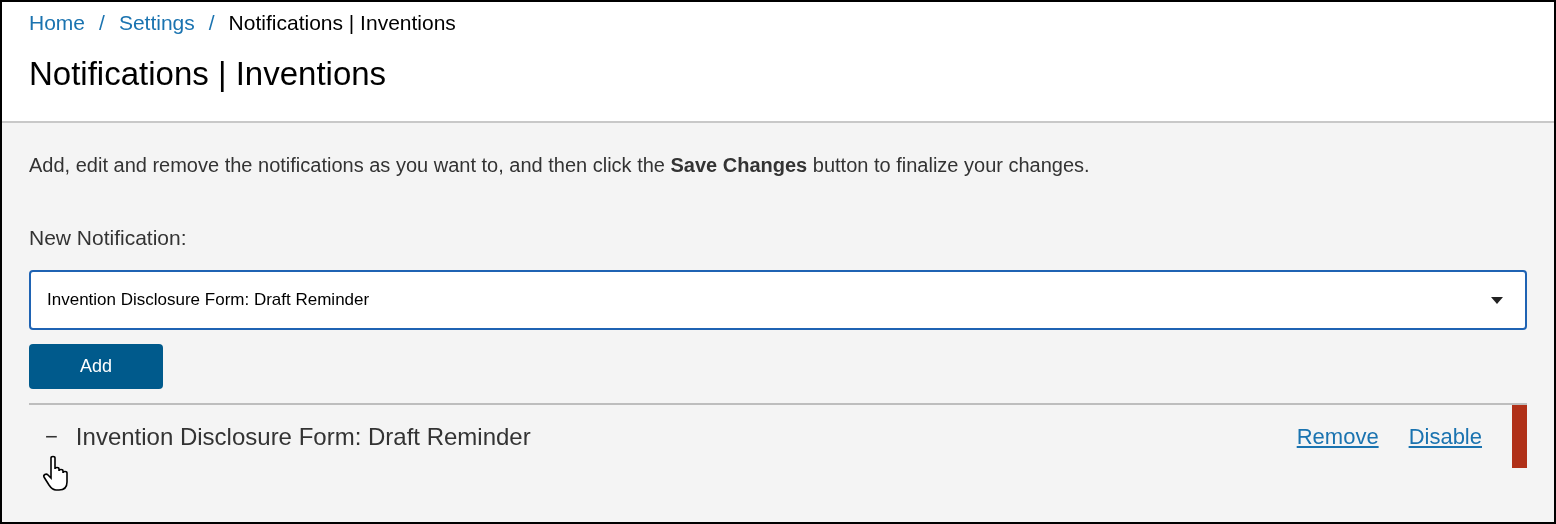  Describe the element at coordinates (57, 23) in the screenshot. I see `breadcrumb-link: Home` at that location.